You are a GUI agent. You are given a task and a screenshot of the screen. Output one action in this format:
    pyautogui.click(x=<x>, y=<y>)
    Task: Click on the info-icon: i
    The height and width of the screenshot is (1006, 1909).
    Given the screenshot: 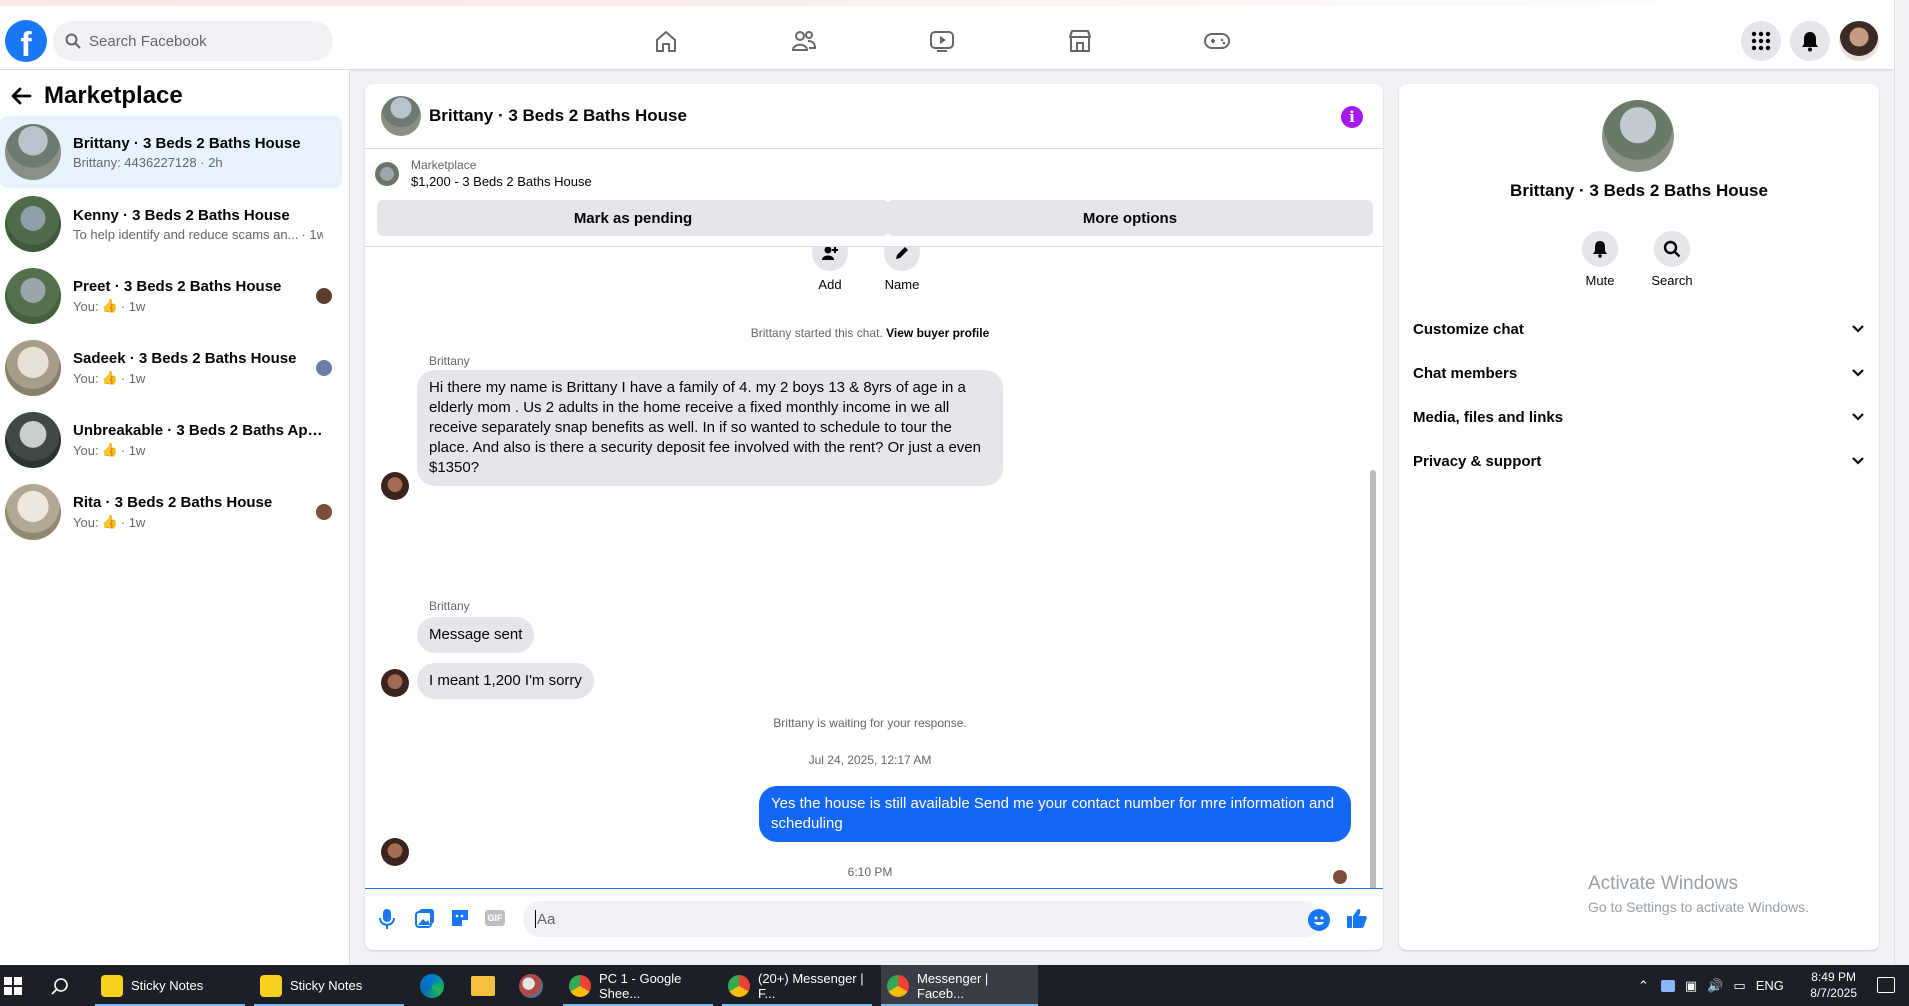 What is the action you would take?
    pyautogui.click(x=1352, y=117)
    